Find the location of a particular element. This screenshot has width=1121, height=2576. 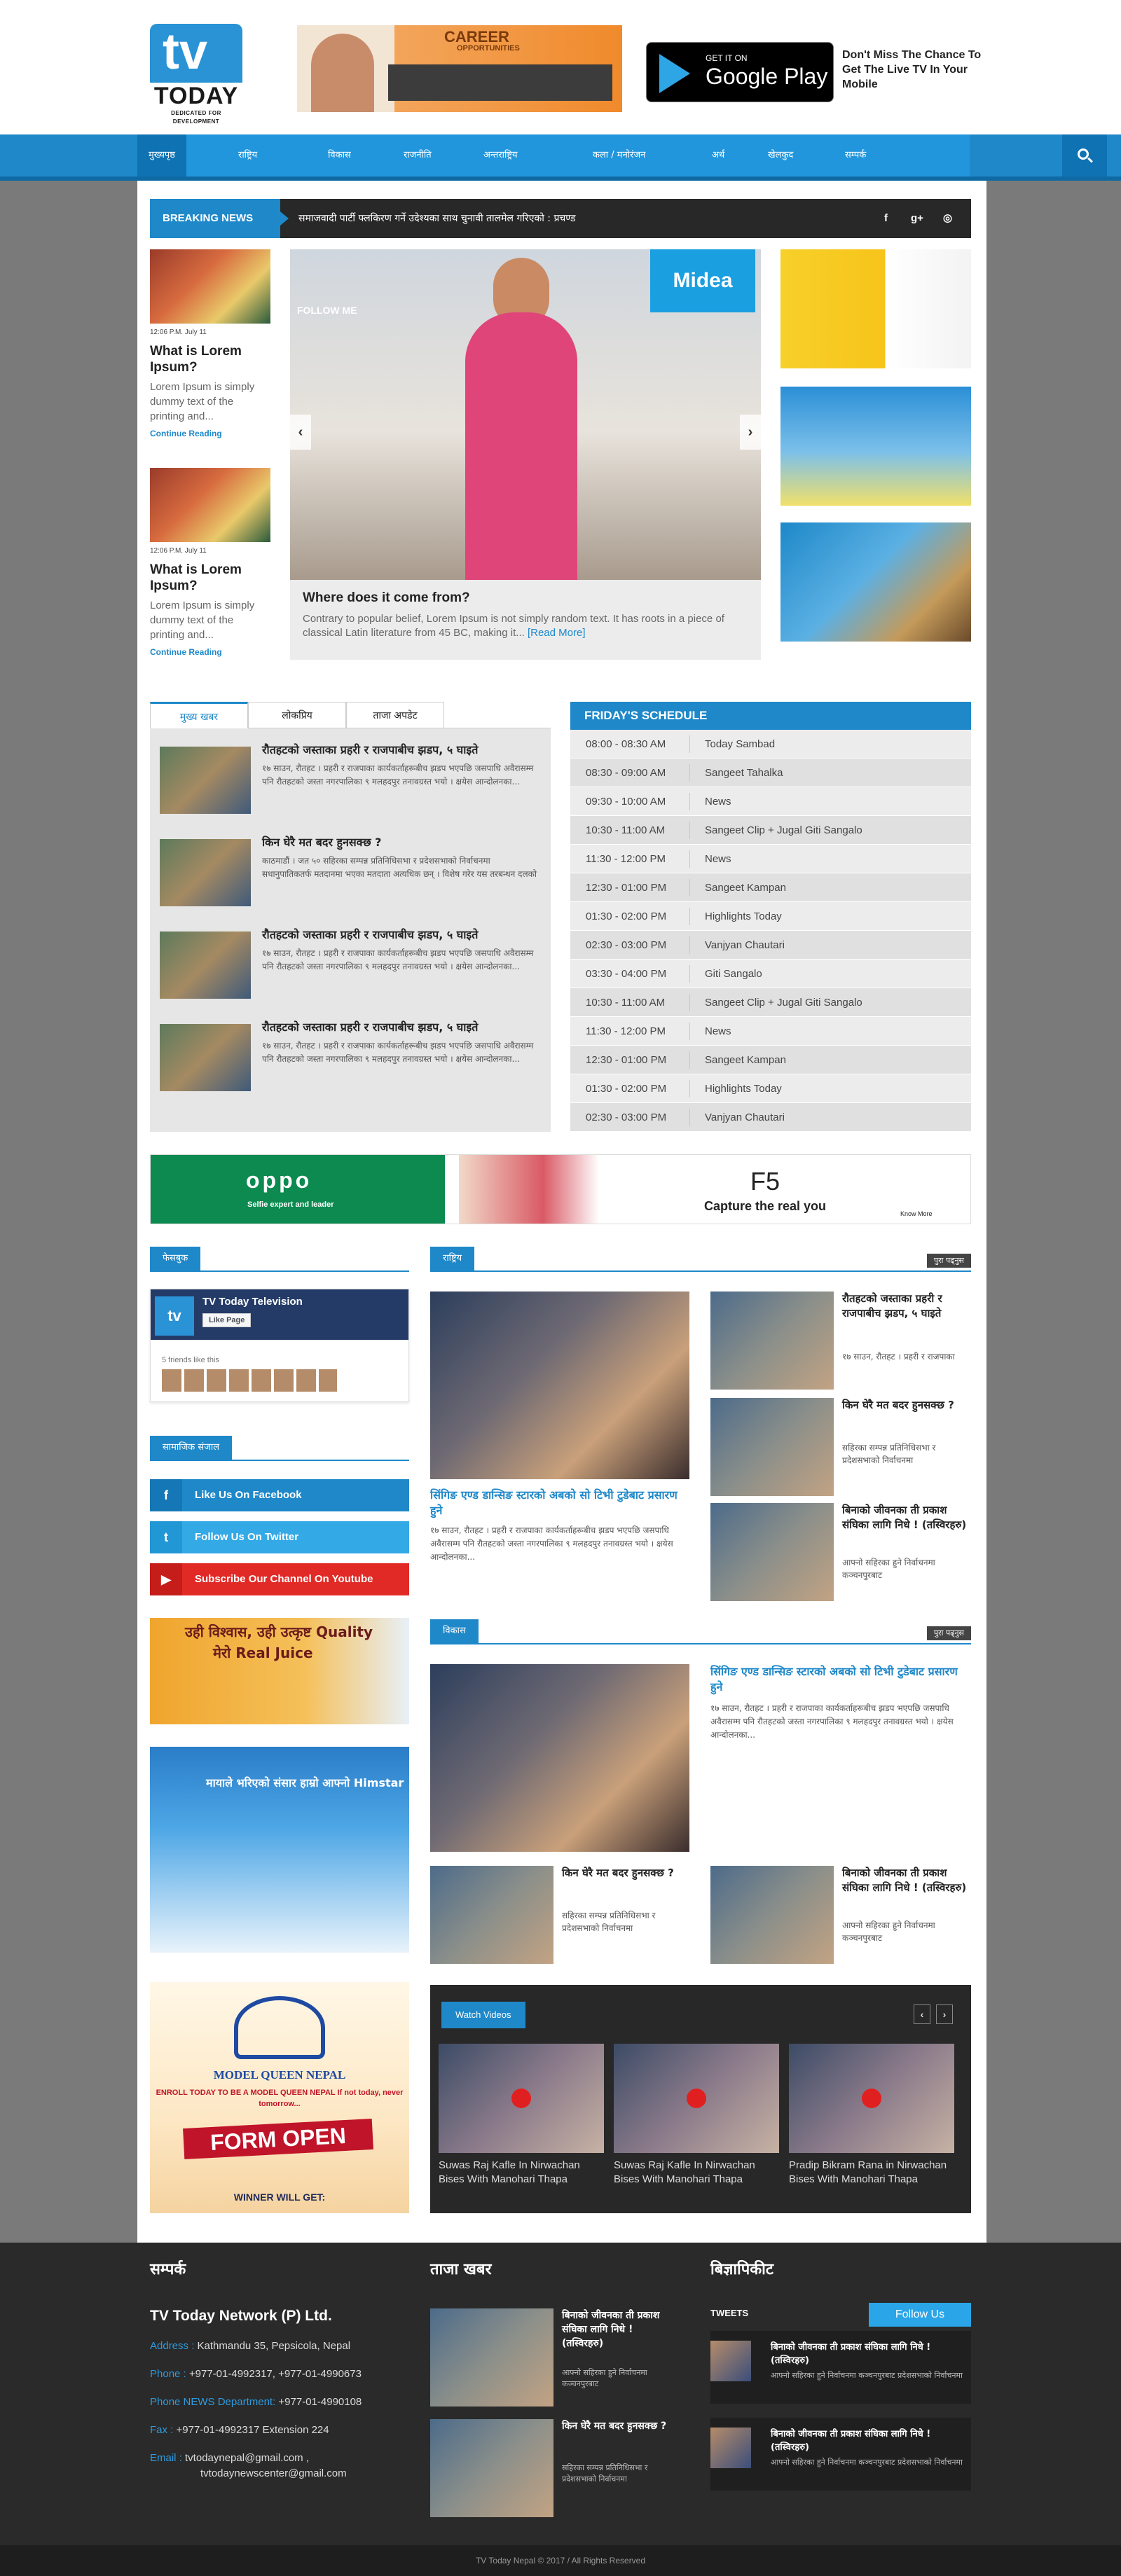

fb-like-page-button: Like Page is located at coordinates (227, 1320).